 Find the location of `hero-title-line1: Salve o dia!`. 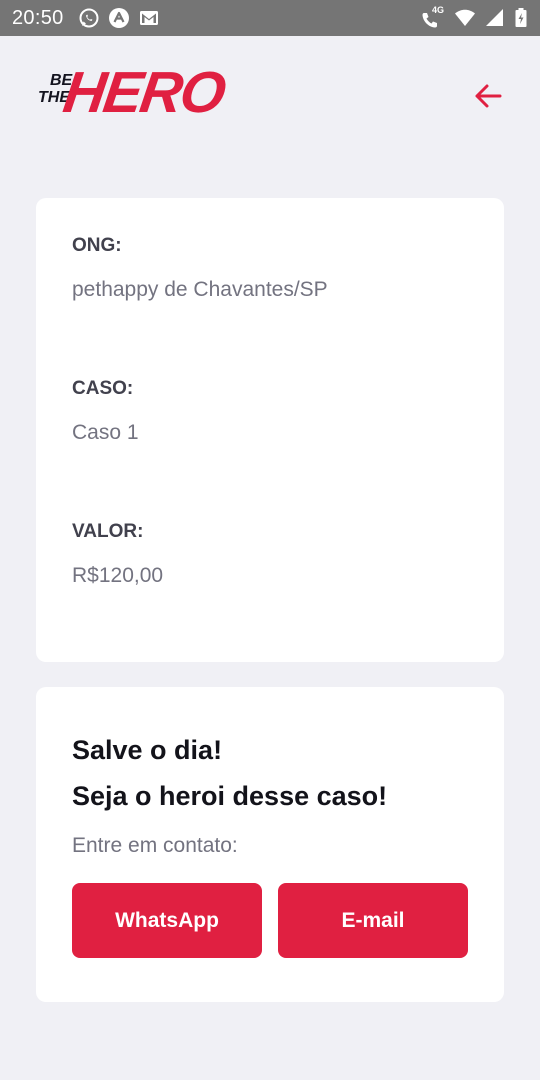

hero-title-line1: Salve o dia! is located at coordinates (147, 750).